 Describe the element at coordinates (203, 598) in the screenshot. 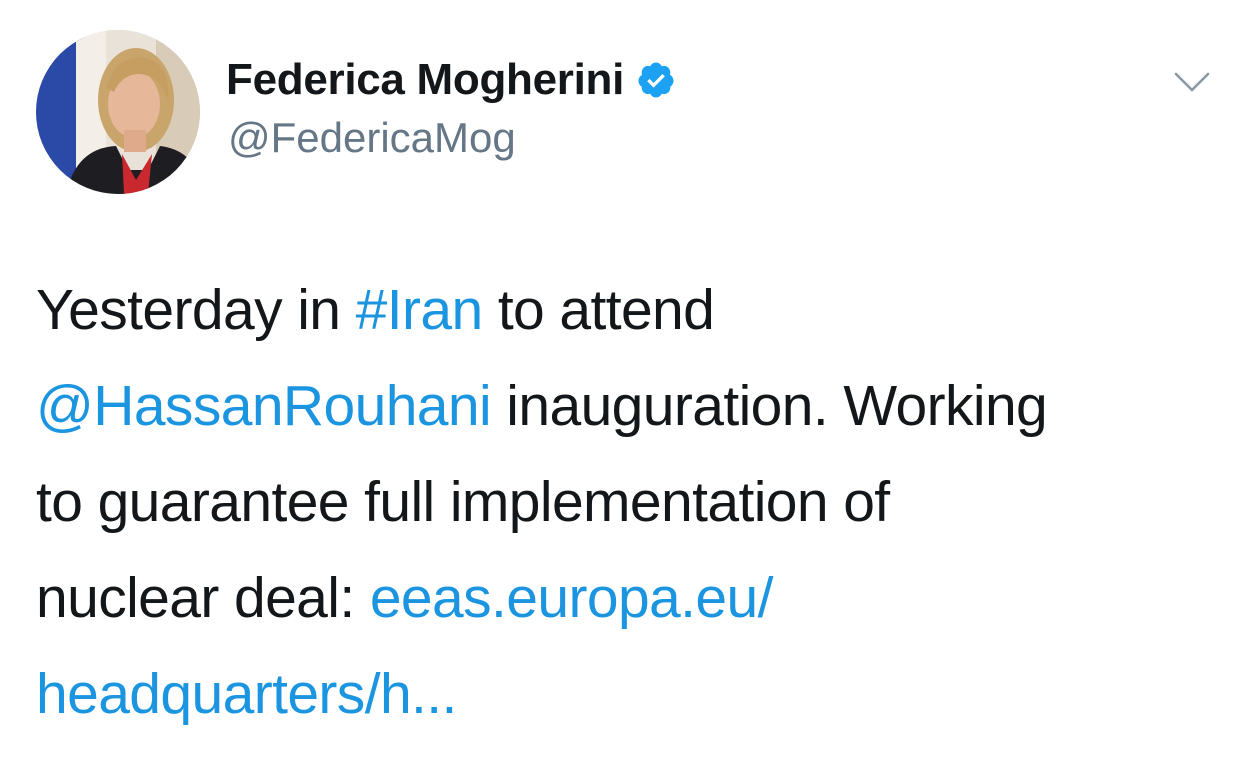

I see `tweet-text-segment: nuclear deal:` at that location.